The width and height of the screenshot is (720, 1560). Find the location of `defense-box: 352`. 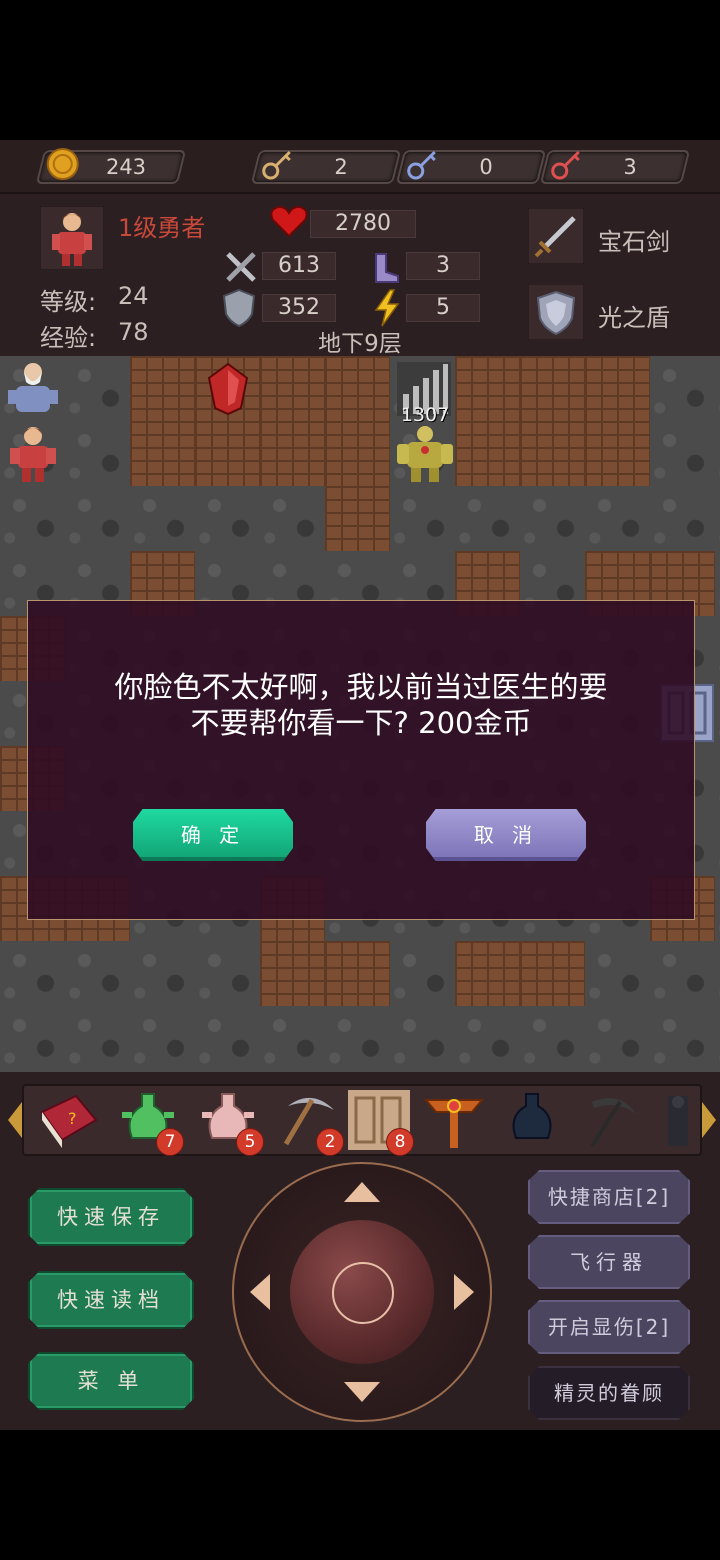

defense-box: 352 is located at coordinates (299, 308).